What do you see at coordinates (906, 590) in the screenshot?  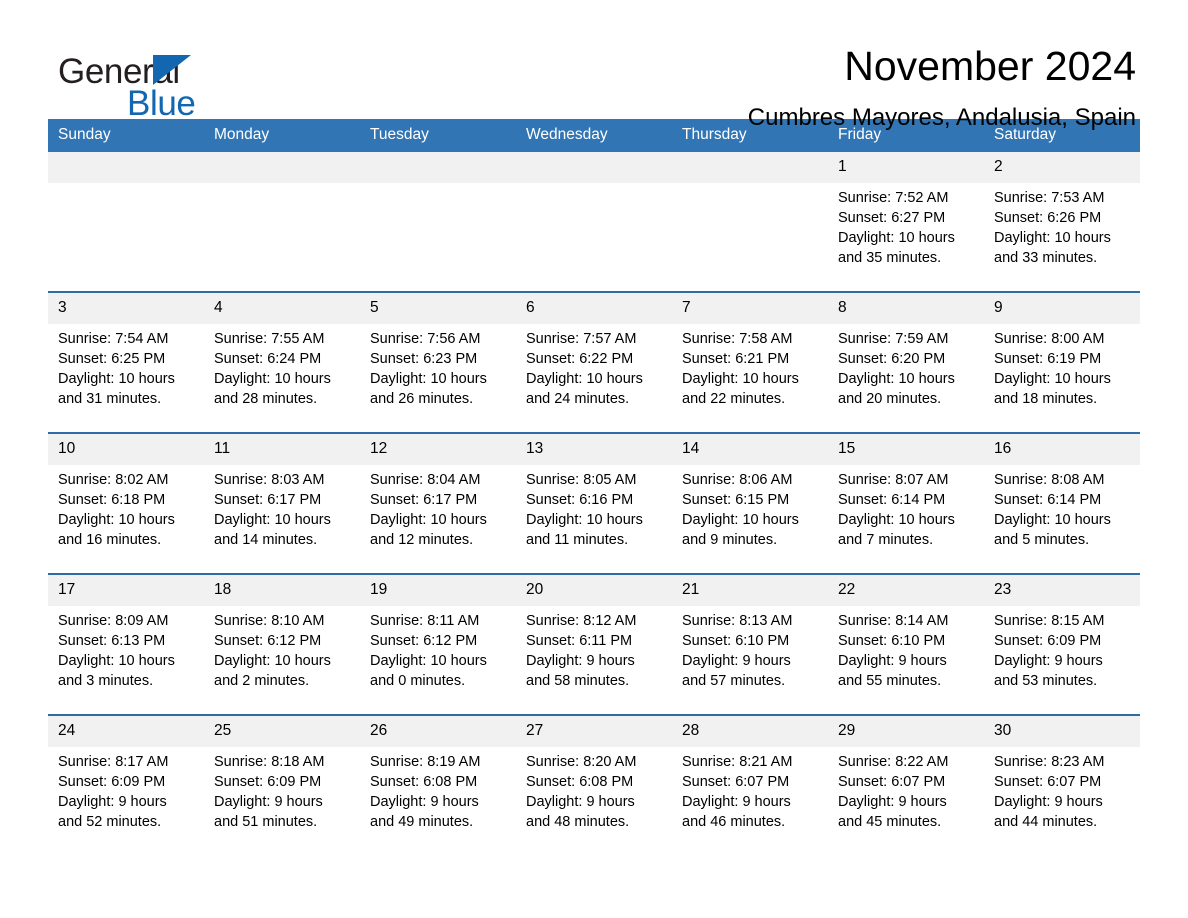 I see `day-number-22: 22` at bounding box center [906, 590].